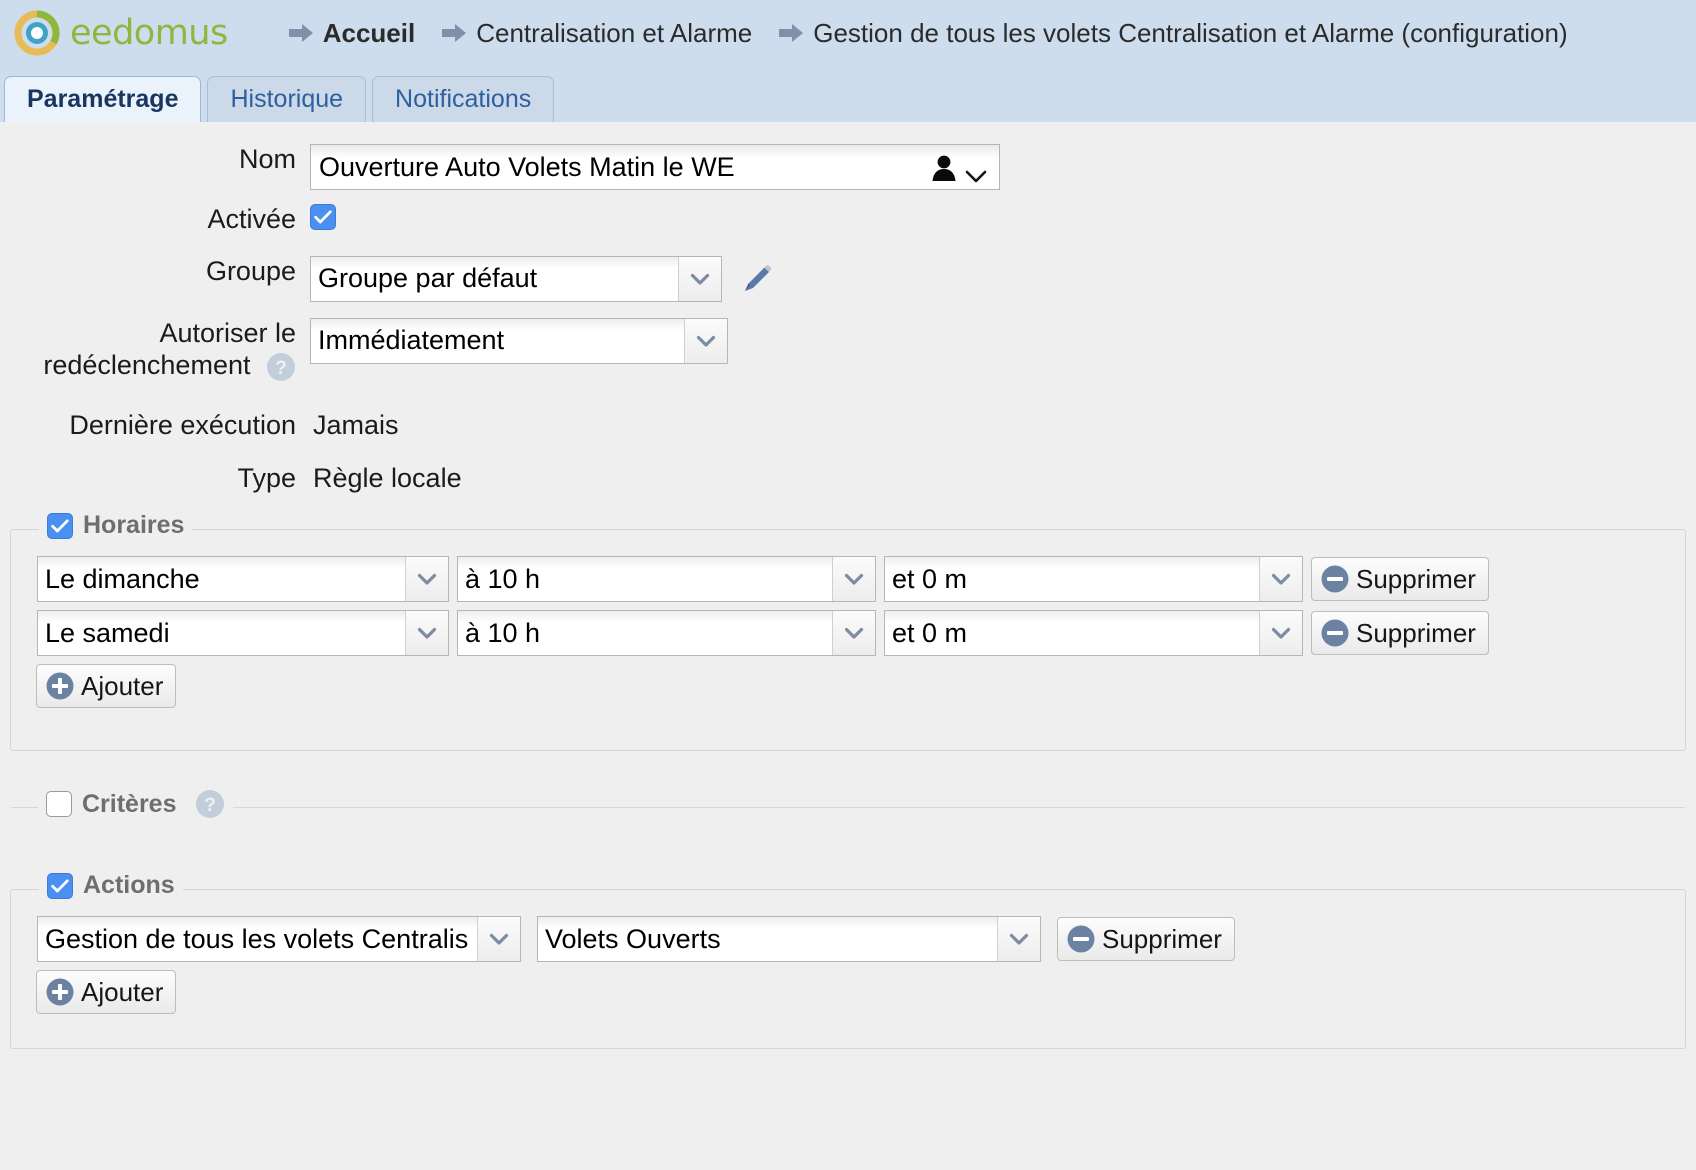  I want to click on horaire-hour-select-0: à 10 h, so click(666, 579).